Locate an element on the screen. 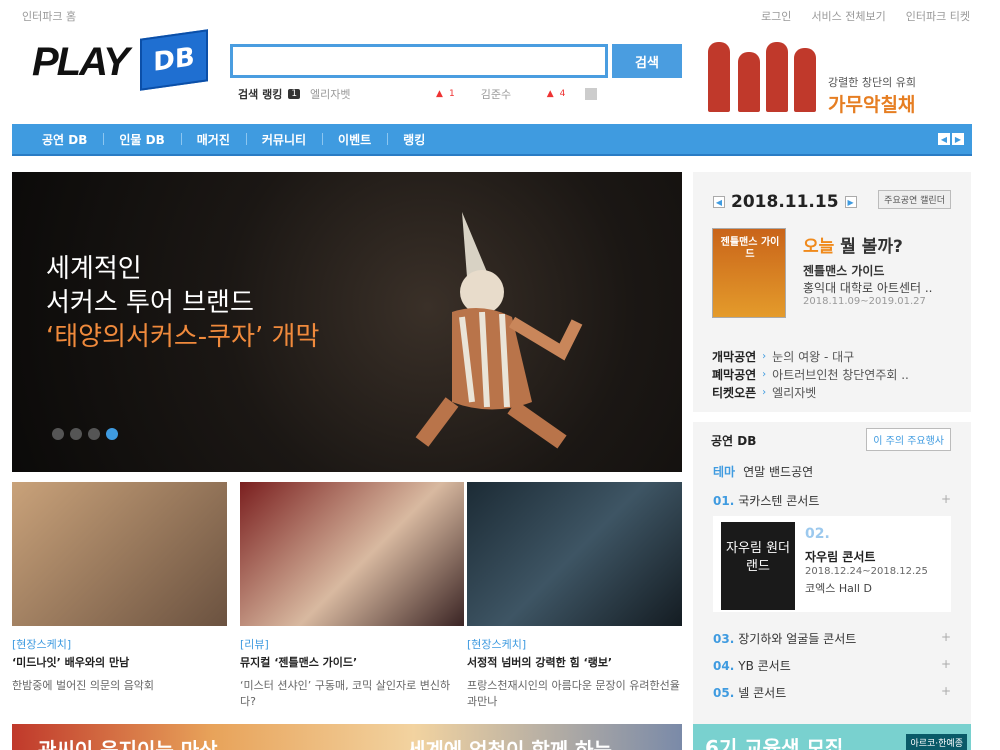 This screenshot has height=750, width=1000. nav-item-magazine: 매거진 is located at coordinates (213, 139).